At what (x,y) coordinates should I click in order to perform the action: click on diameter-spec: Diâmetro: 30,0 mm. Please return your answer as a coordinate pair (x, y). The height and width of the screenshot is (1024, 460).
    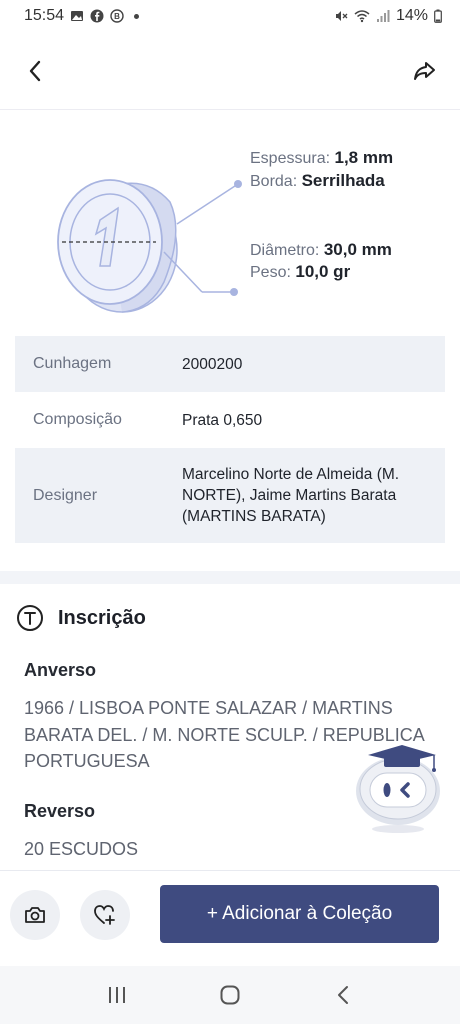
    Looking at the image, I should click on (321, 250).